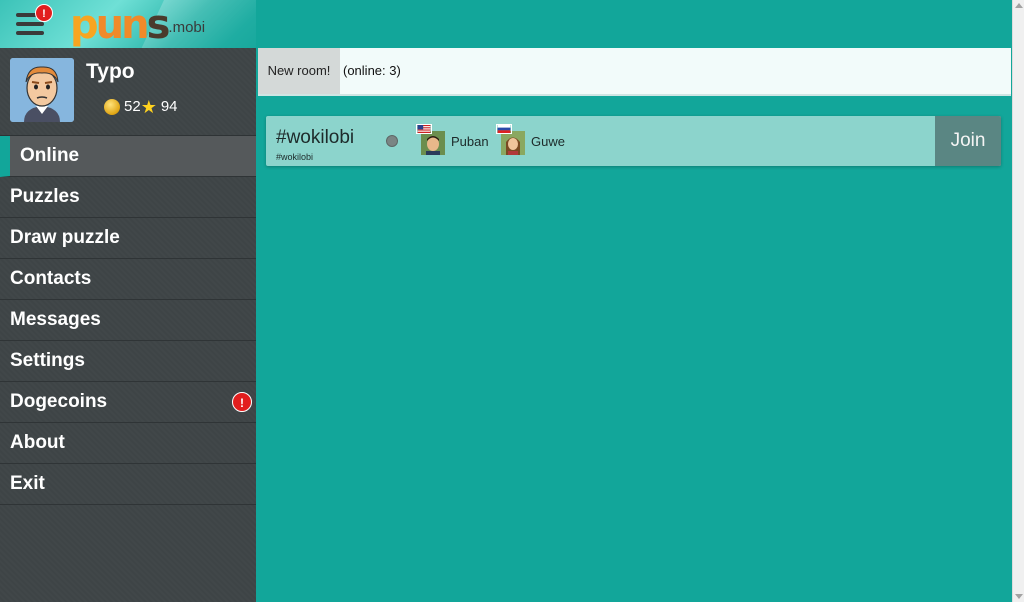 The height and width of the screenshot is (602, 1024). What do you see at coordinates (128, 238) in the screenshot?
I see `sidebar-item-draw-puzzle: Draw puzzle` at bounding box center [128, 238].